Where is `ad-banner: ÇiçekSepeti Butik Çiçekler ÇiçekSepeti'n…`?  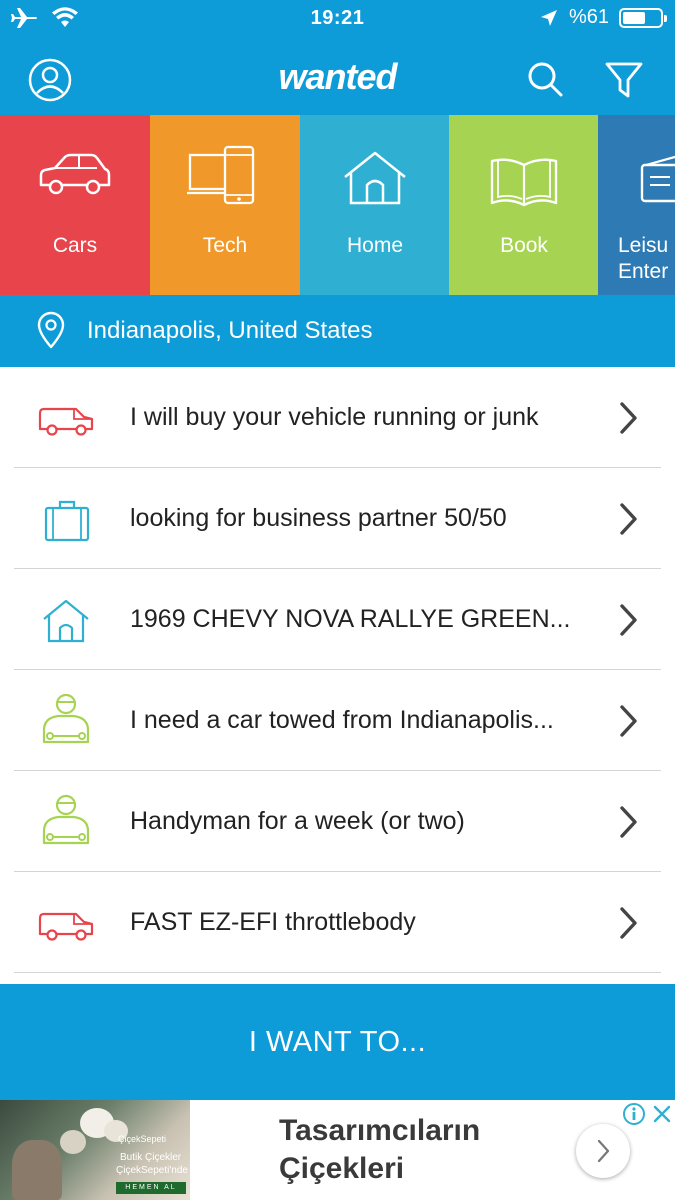
ad-banner: ÇiçekSepeti Butik Çiçekler ÇiçekSepeti'n… is located at coordinates (337, 1150).